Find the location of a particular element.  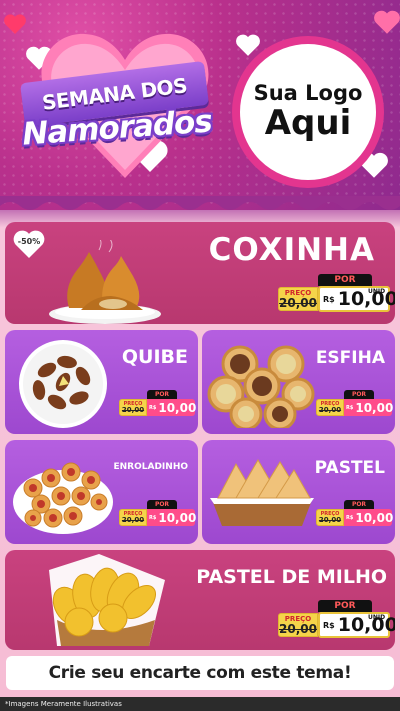

discount-heart-icon is located at coordinates (29, 244).